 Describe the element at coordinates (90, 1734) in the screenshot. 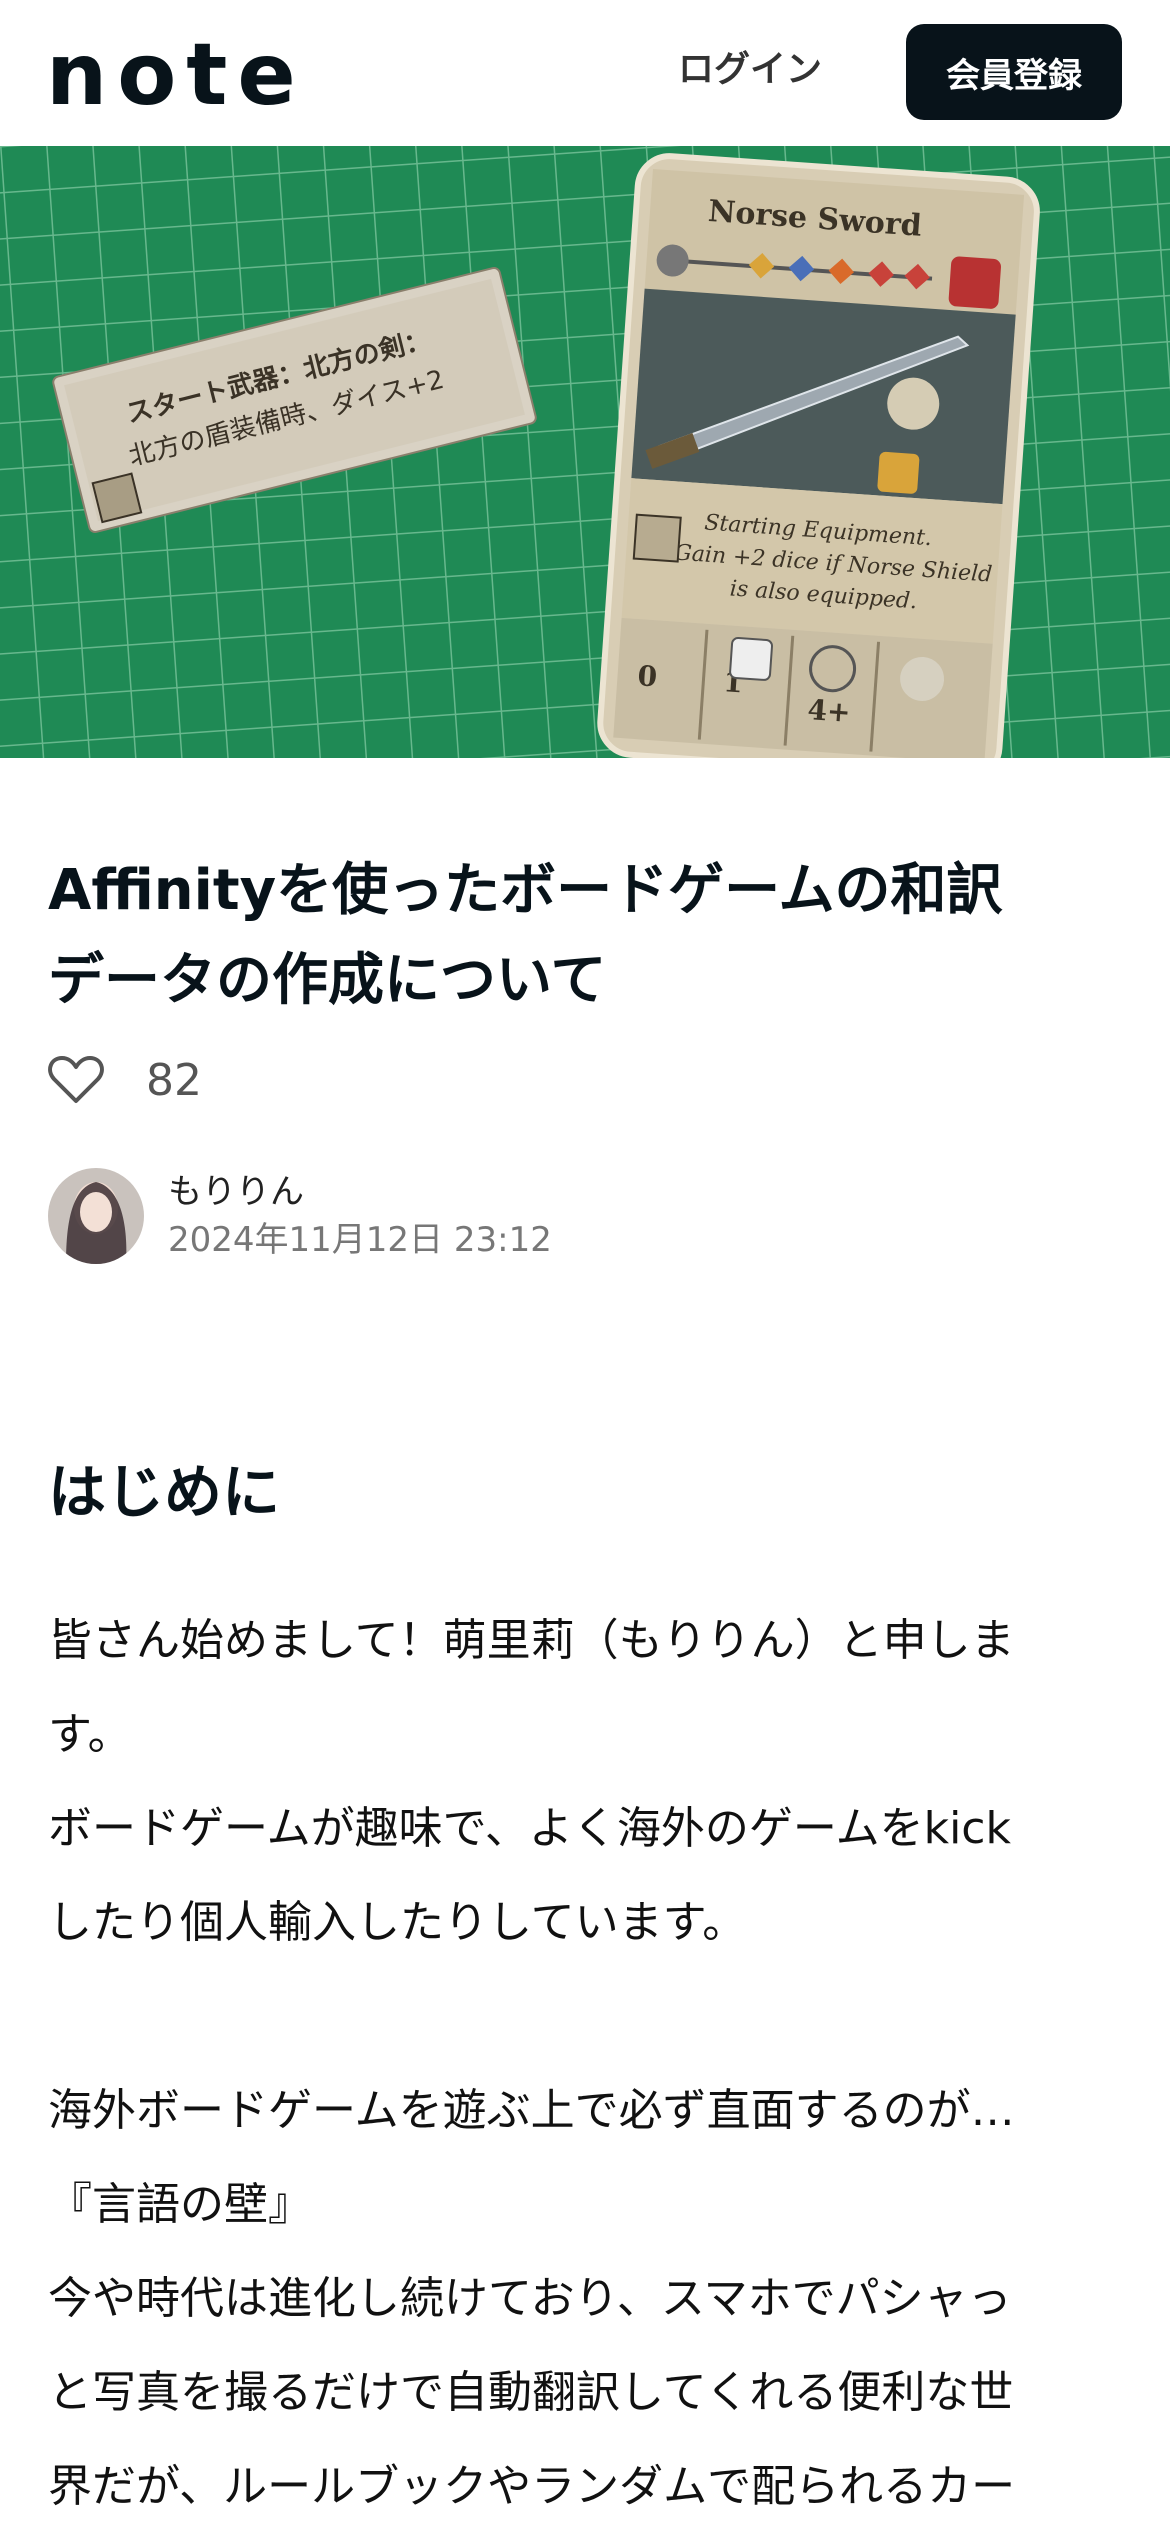

I see `body-line: す。` at that location.